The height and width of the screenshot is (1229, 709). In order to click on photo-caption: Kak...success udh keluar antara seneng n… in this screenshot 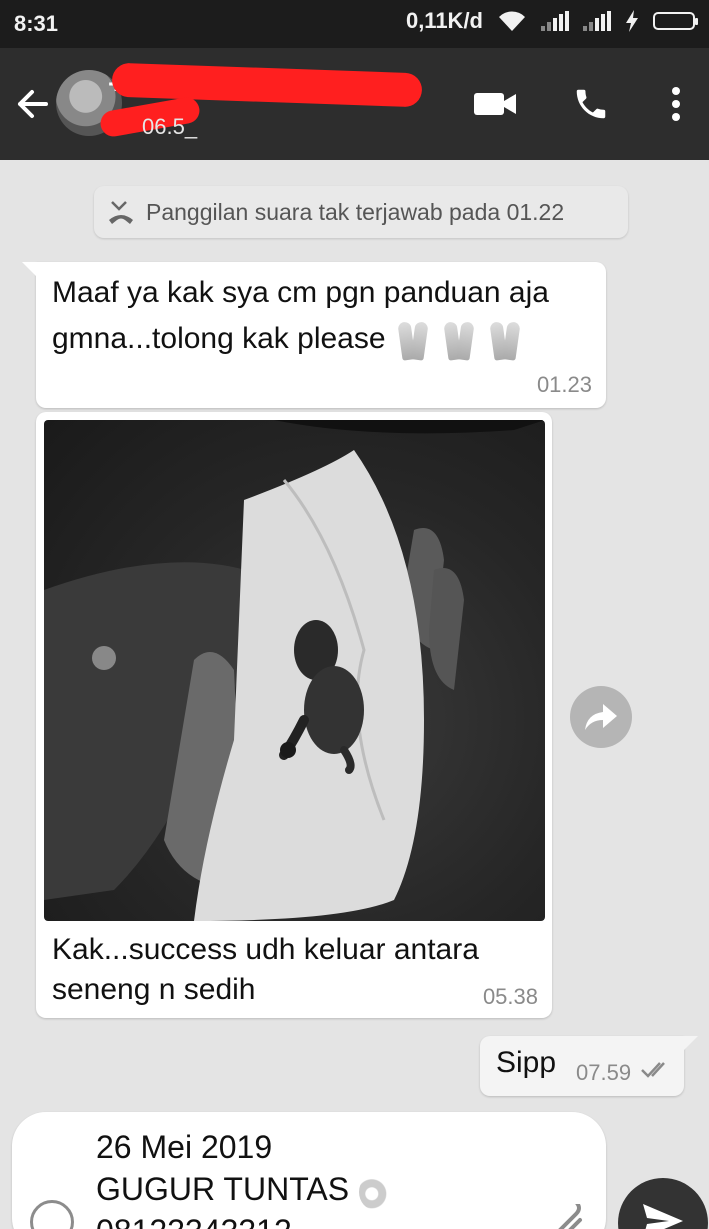, I will do `click(265, 969)`.